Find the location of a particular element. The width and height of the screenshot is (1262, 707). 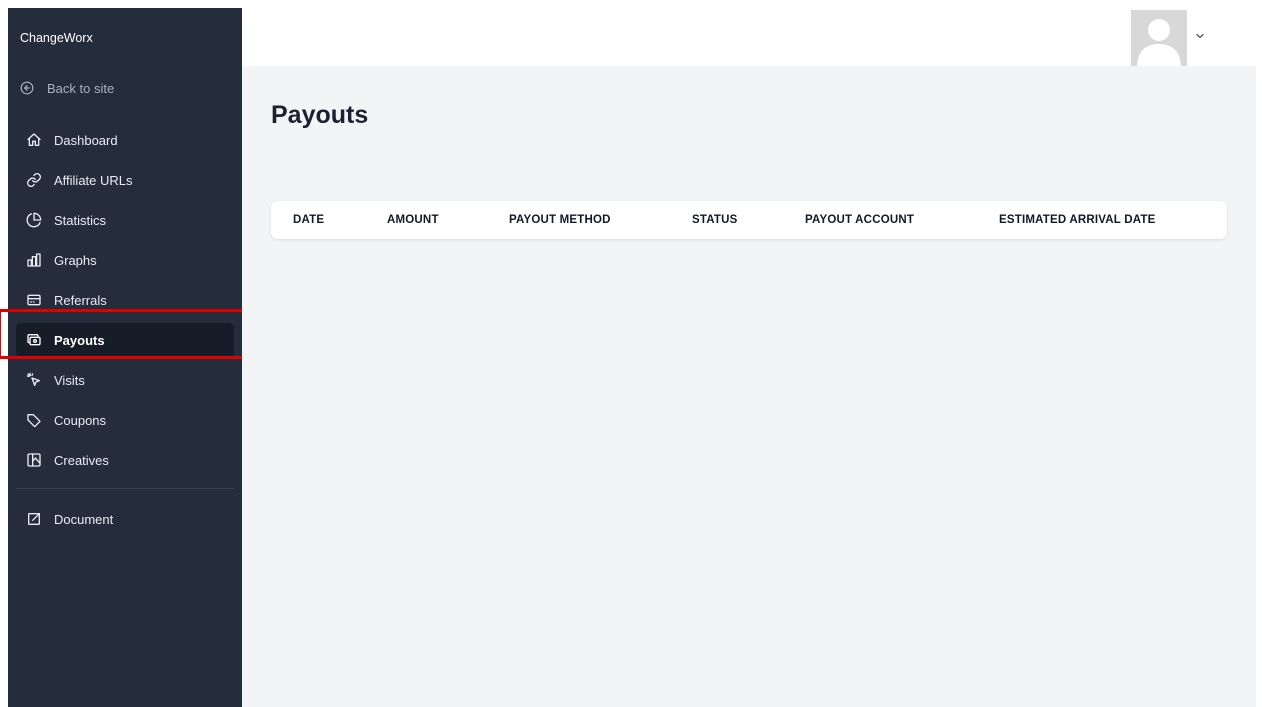

column-header-date: DATE is located at coordinates (308, 220).